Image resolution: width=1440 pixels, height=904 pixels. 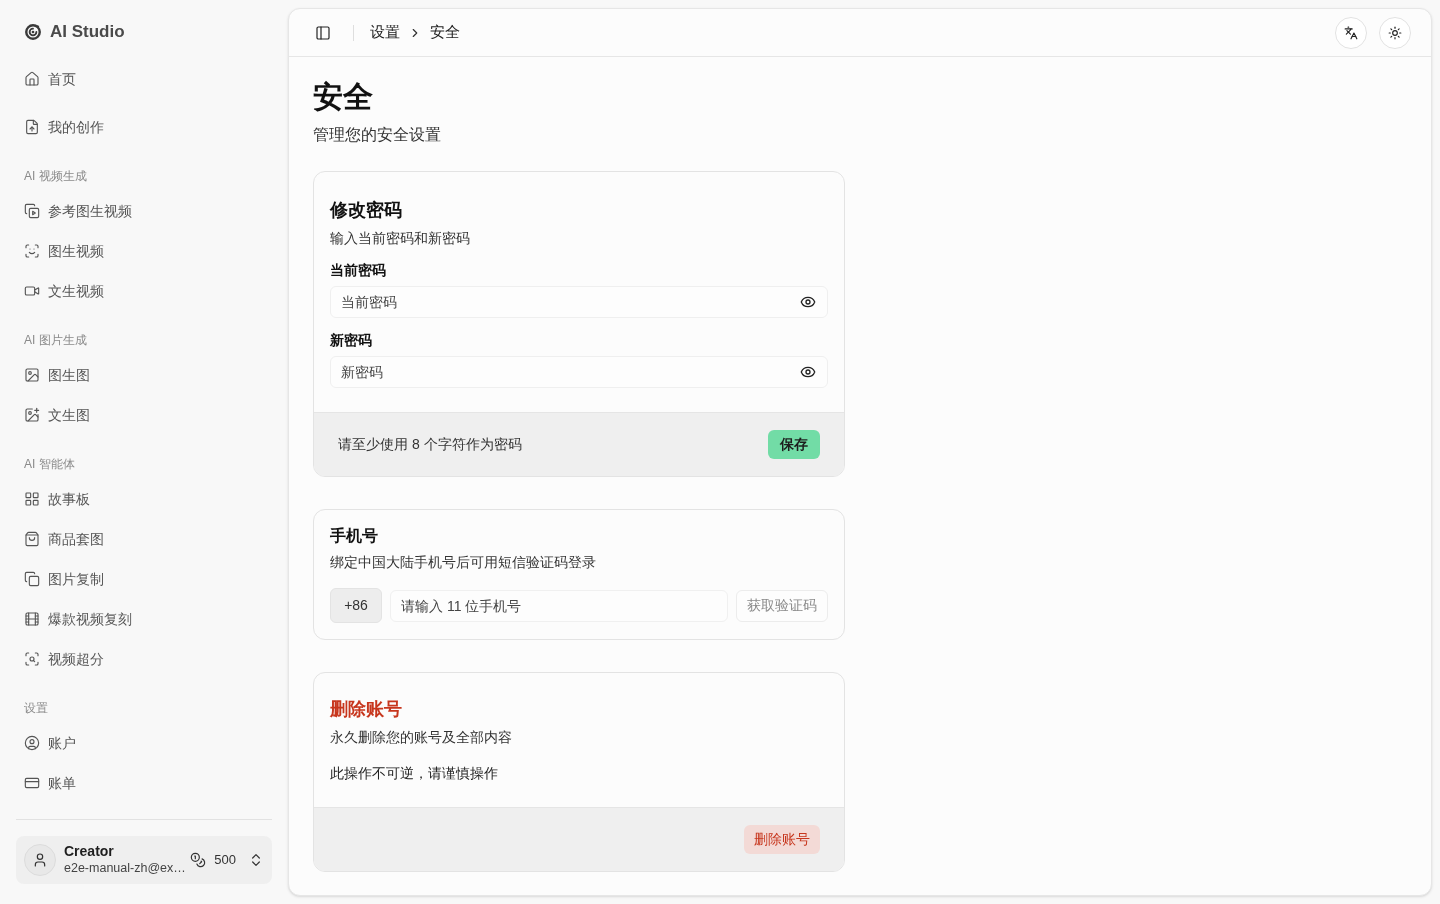 What do you see at coordinates (366, 210) in the screenshot?
I see `card-title: 修改密码` at bounding box center [366, 210].